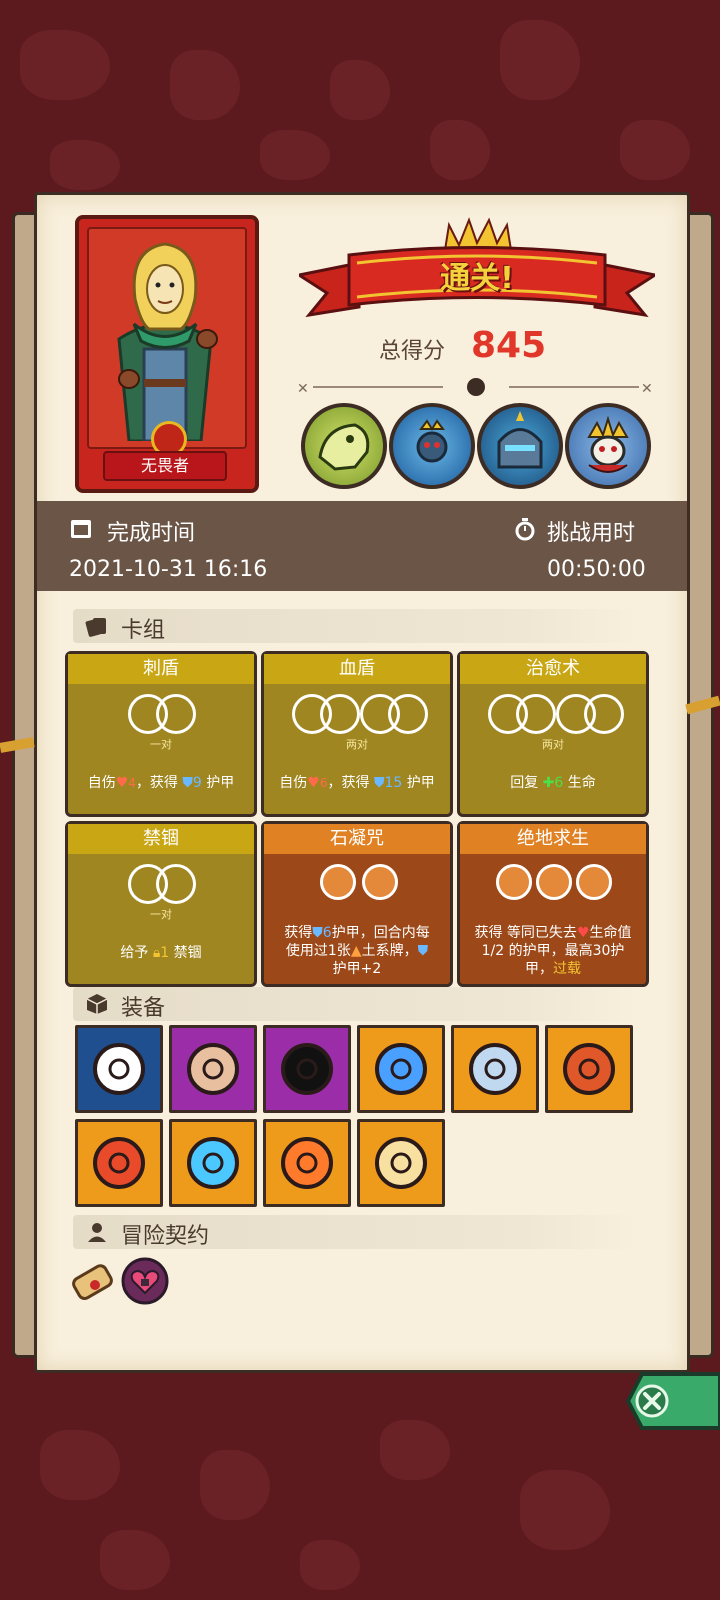  Describe the element at coordinates (143, 1008) in the screenshot. I see `equipment-title: 装备` at that location.